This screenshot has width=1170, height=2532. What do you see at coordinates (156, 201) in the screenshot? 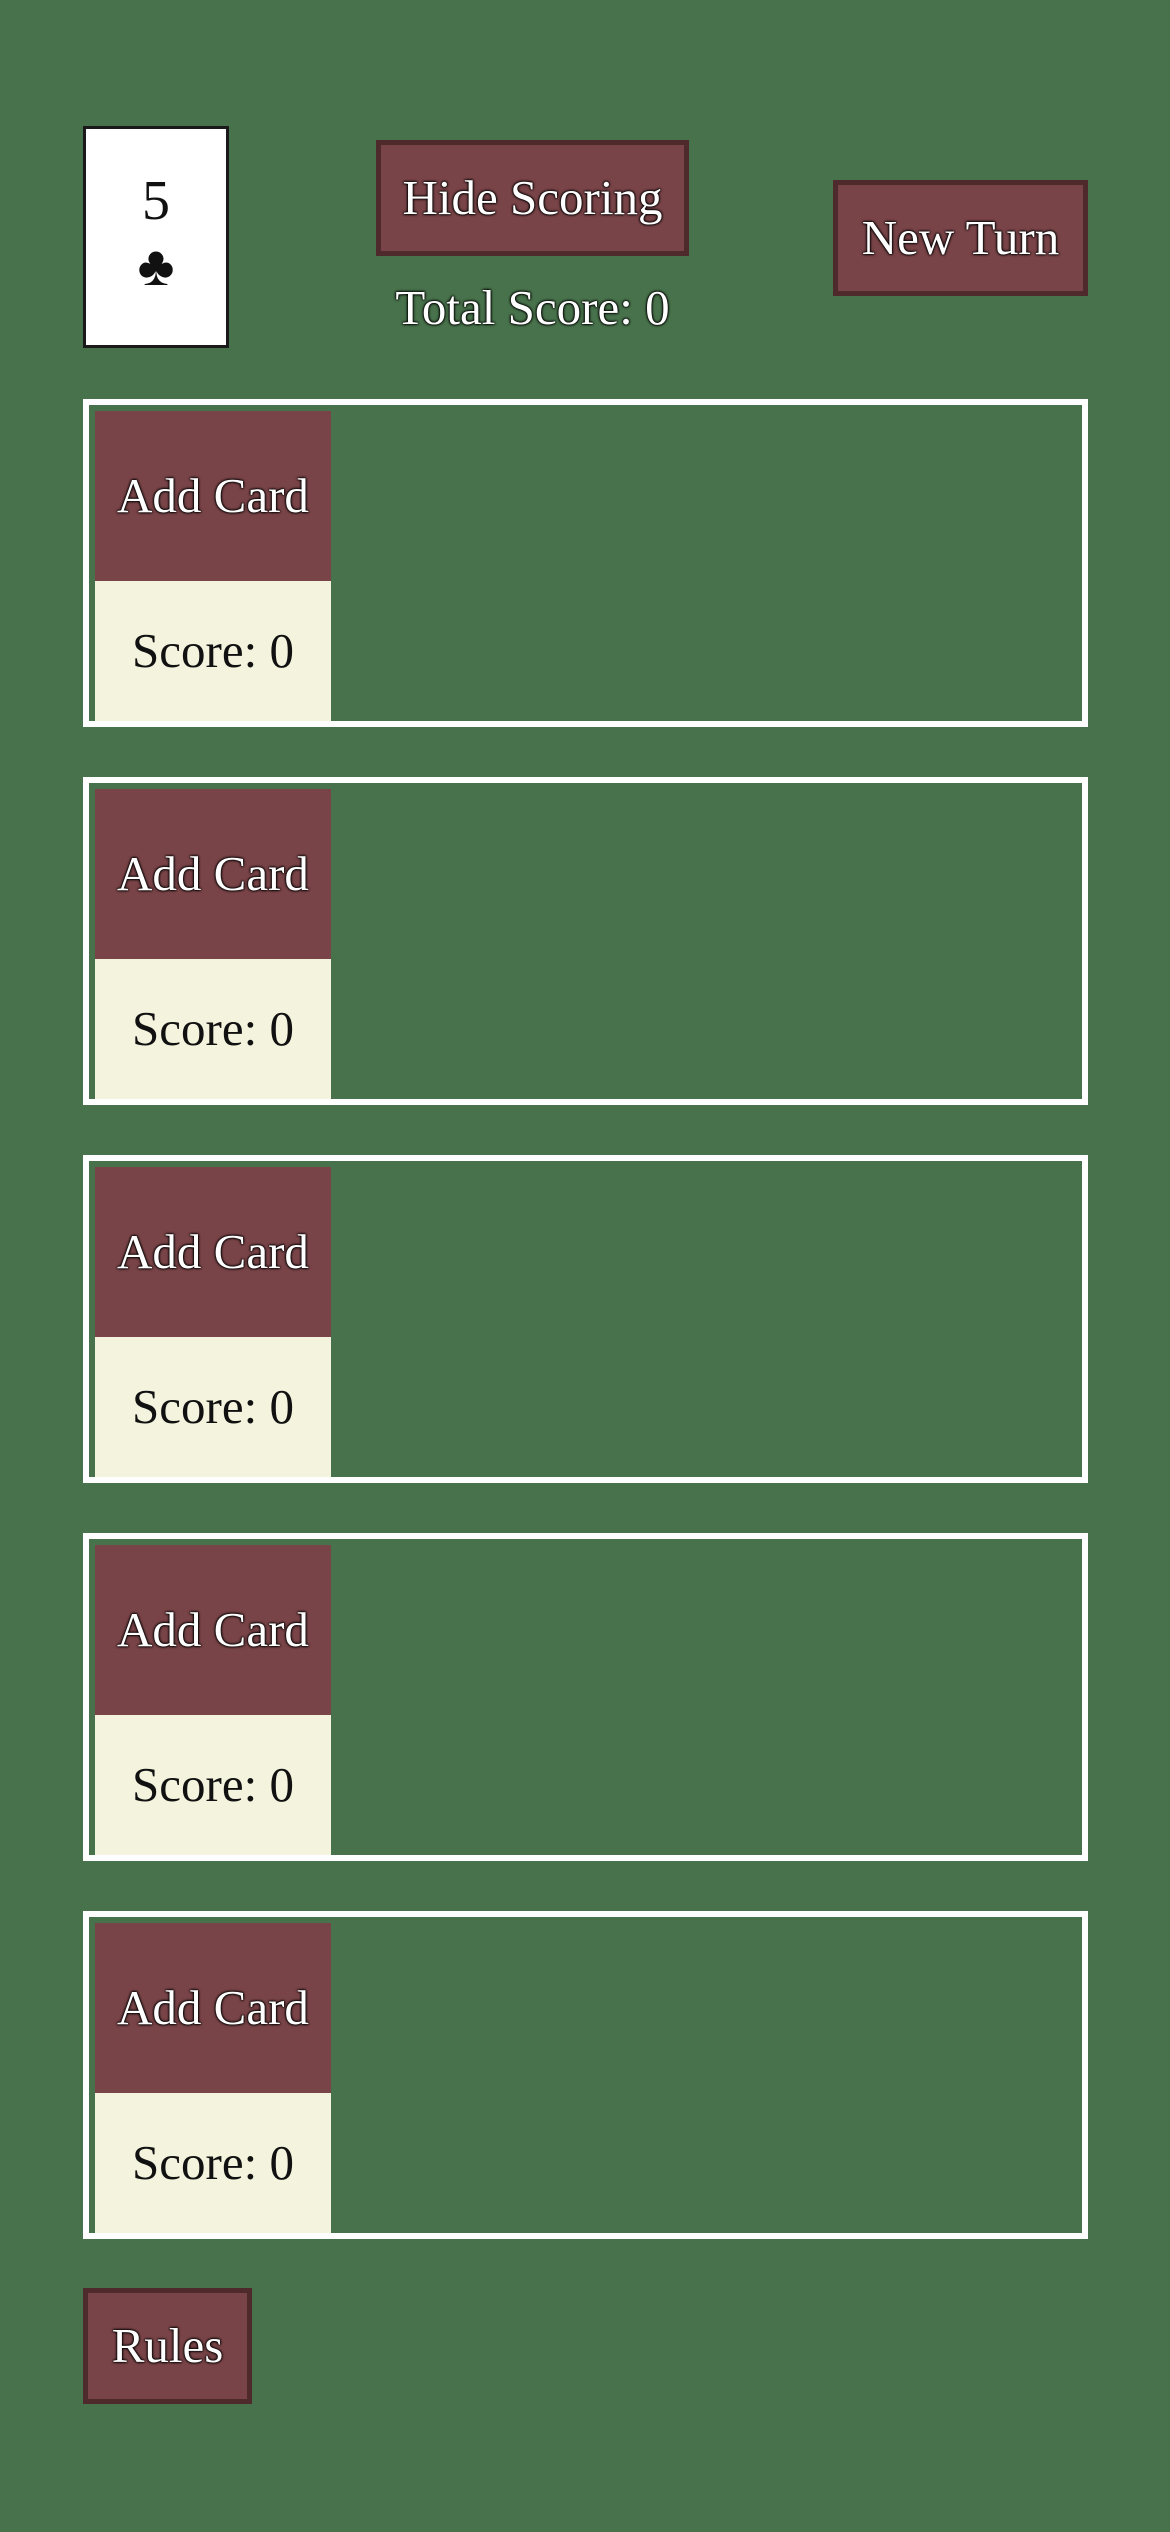
I see `card-rank: 5` at bounding box center [156, 201].